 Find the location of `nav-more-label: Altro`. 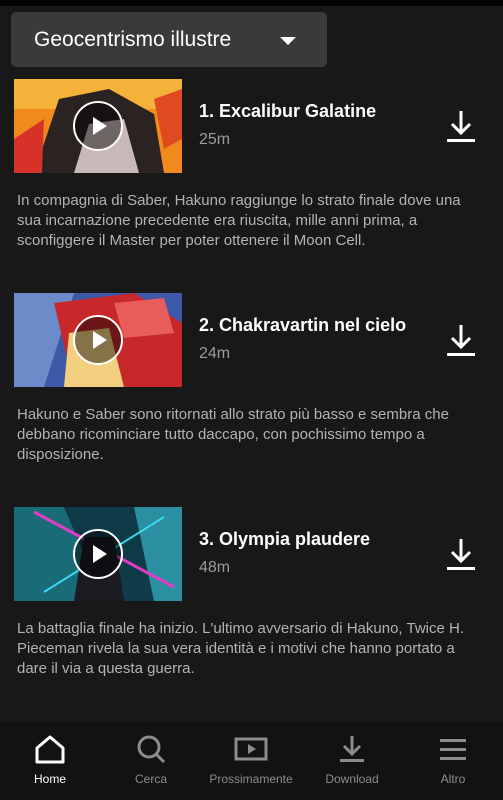

nav-more-label: Altro is located at coordinates (453, 779).